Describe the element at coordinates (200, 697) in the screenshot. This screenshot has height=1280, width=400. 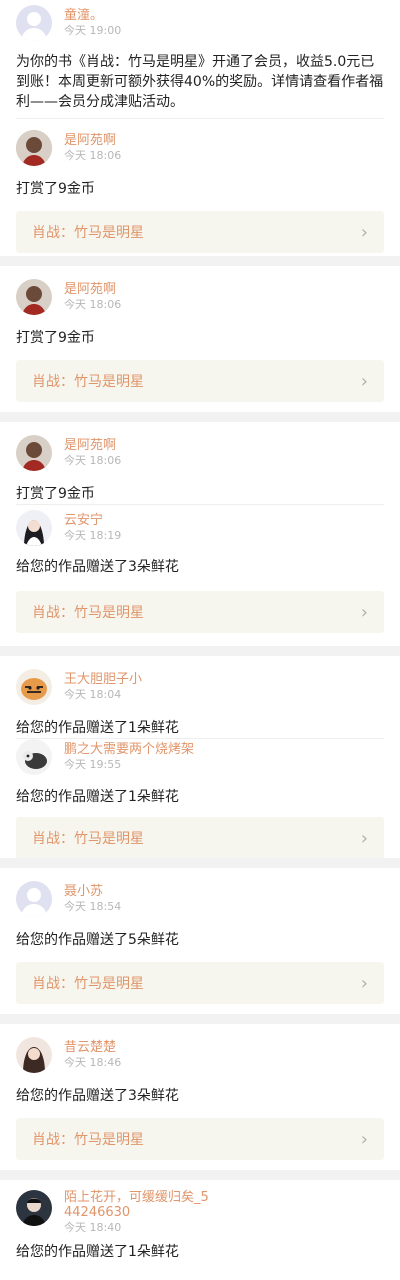
I see `message-item: 王大胆胆子小 今天 18:04 给您的作品赠送了1朵鲜花` at that location.